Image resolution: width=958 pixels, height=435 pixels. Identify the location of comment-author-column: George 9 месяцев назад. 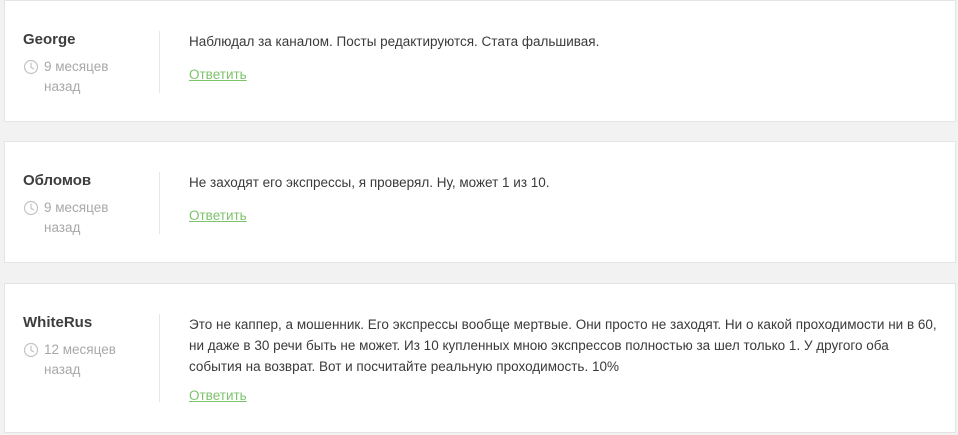
(82, 61).